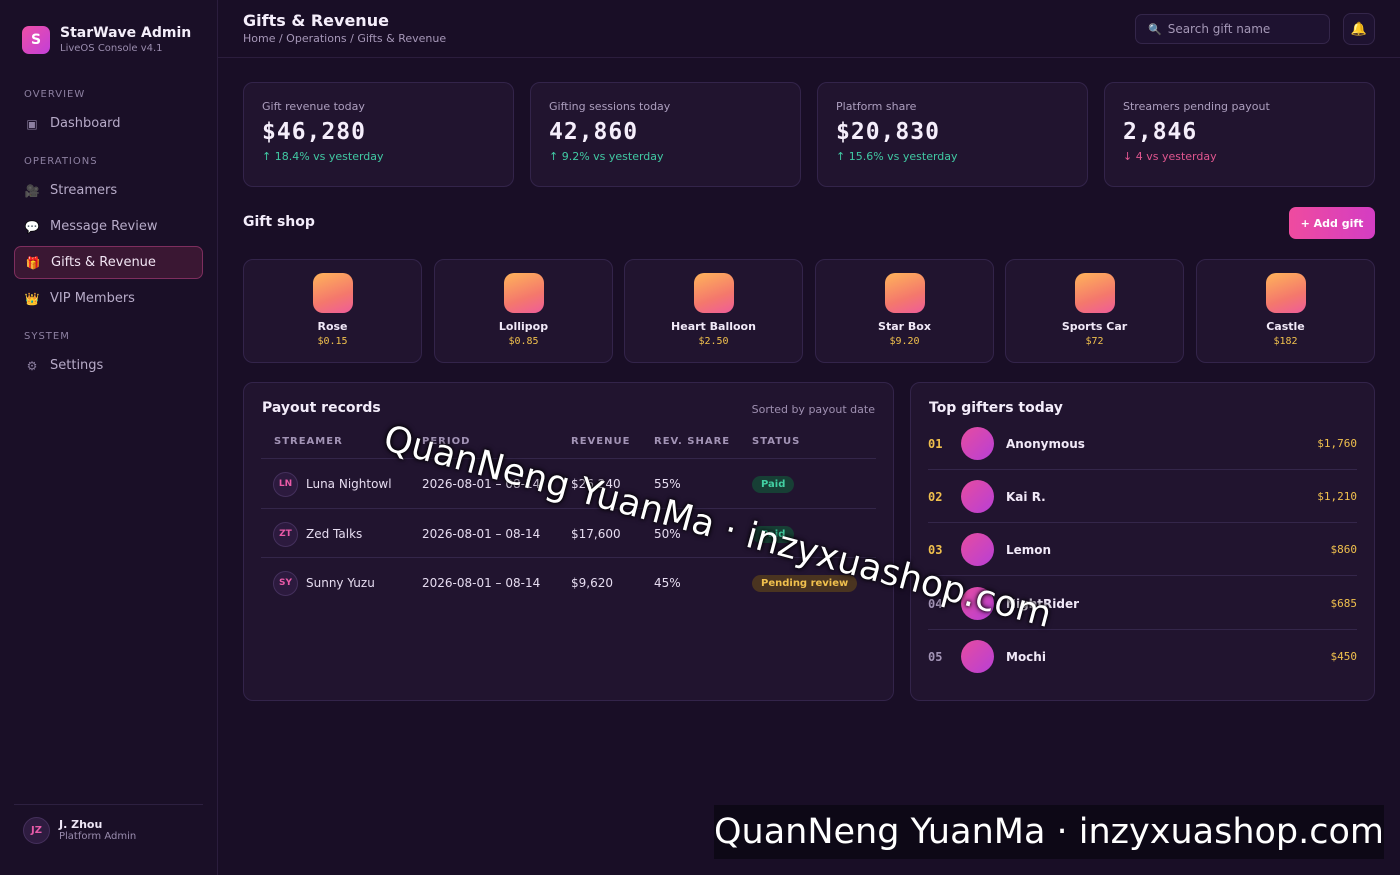 This screenshot has width=1400, height=875. I want to click on stat-value: $20,830, so click(888, 132).